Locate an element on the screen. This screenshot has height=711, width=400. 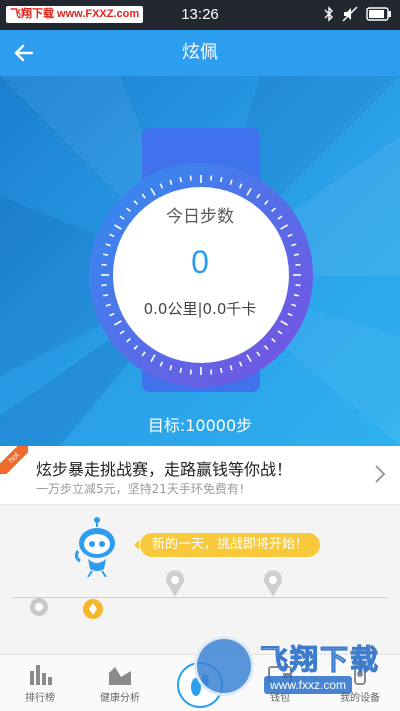
area-chart-icon is located at coordinates (120, 676).